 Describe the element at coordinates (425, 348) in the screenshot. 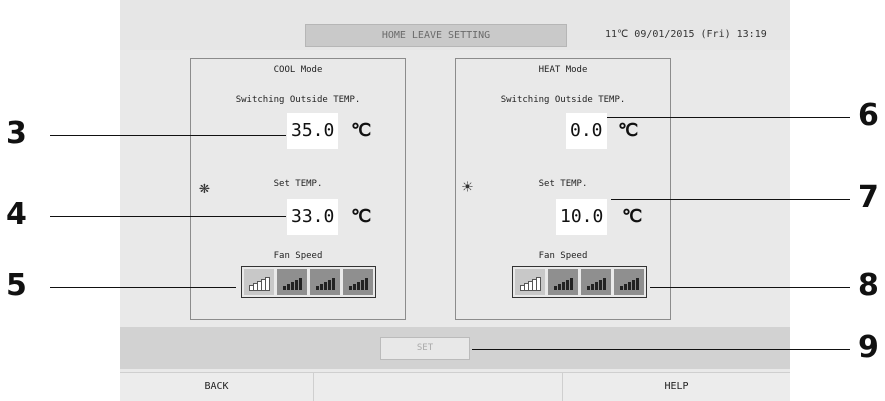

I see `set-button: SET` at that location.